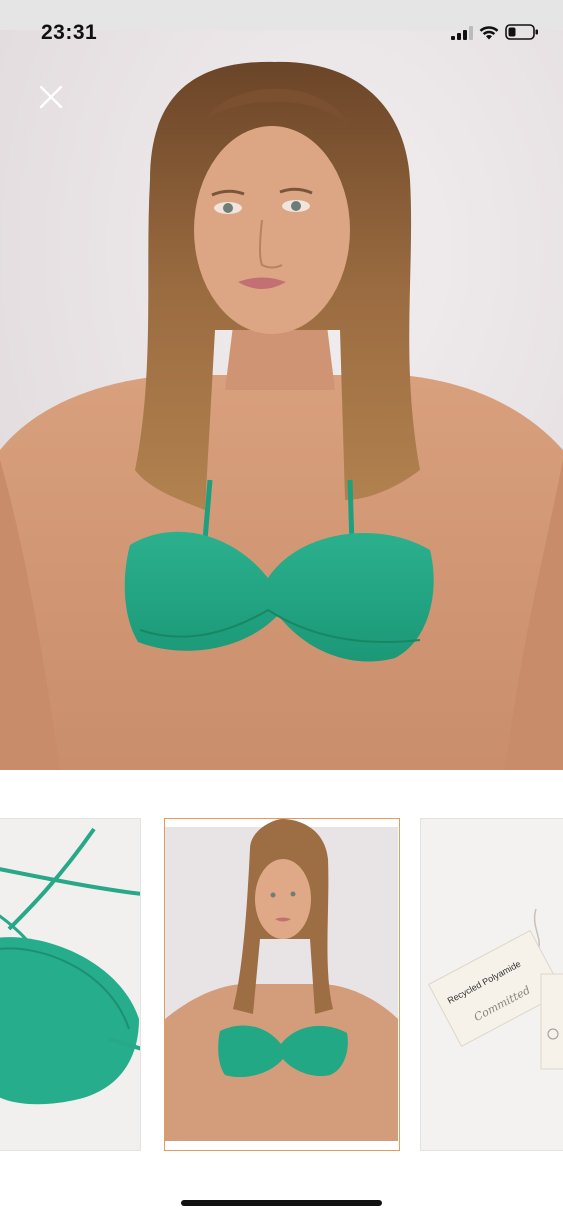  What do you see at coordinates (281, 980) in the screenshot?
I see `model-thumbnail-image` at bounding box center [281, 980].